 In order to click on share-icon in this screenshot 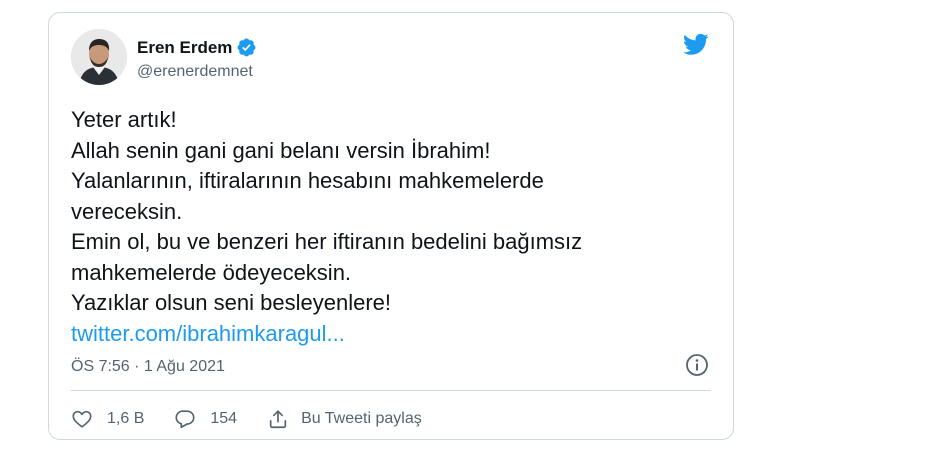, I will do `click(278, 419)`.